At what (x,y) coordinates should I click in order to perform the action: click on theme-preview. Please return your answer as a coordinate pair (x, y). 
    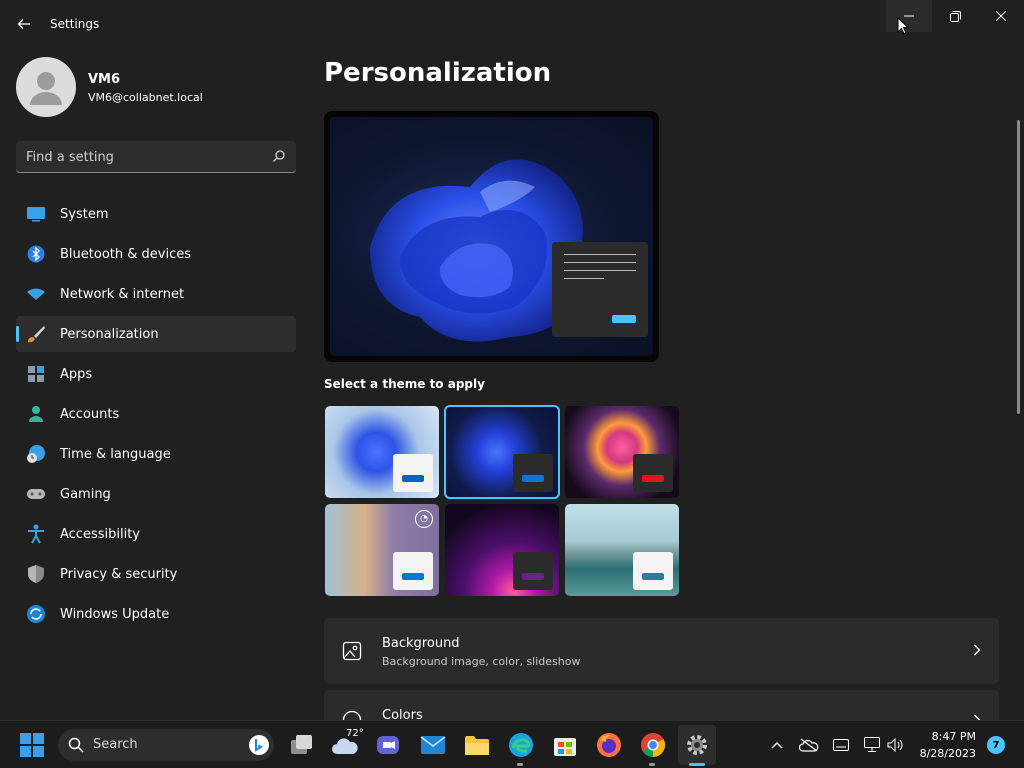
    Looking at the image, I should click on (491, 236).